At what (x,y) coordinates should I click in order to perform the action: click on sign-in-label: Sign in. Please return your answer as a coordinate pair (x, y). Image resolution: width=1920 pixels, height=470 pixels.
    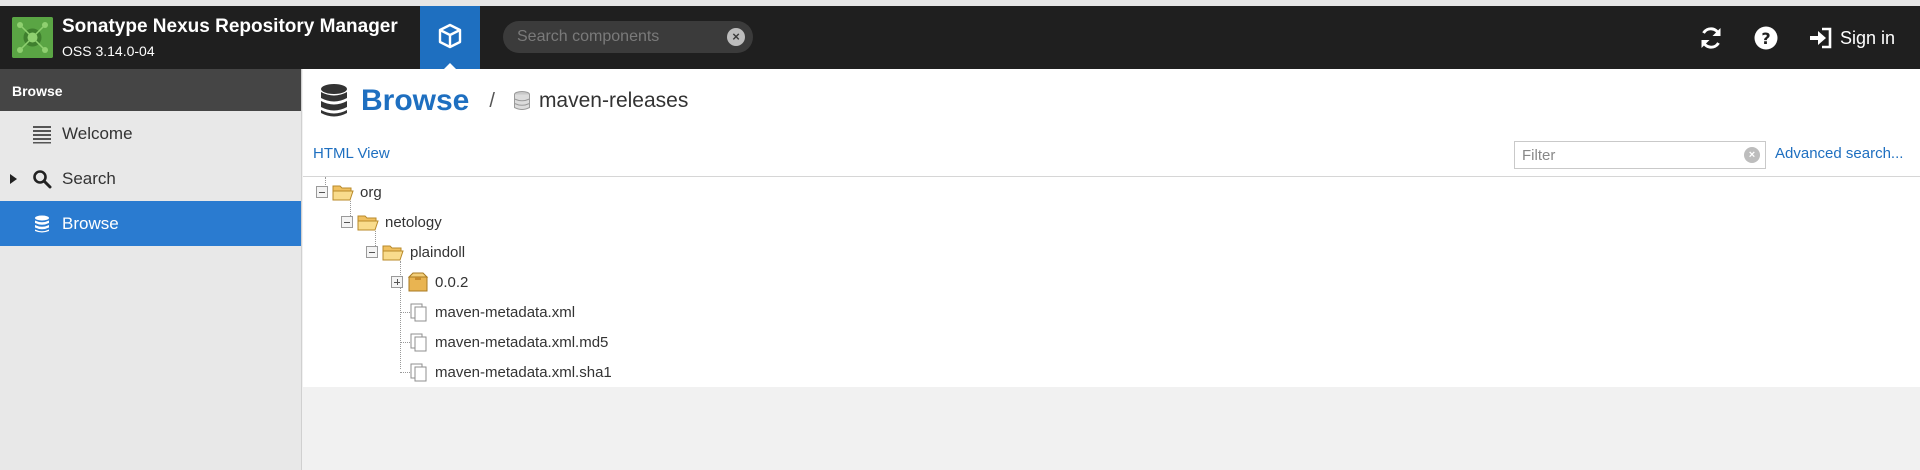
    Looking at the image, I should click on (1868, 37).